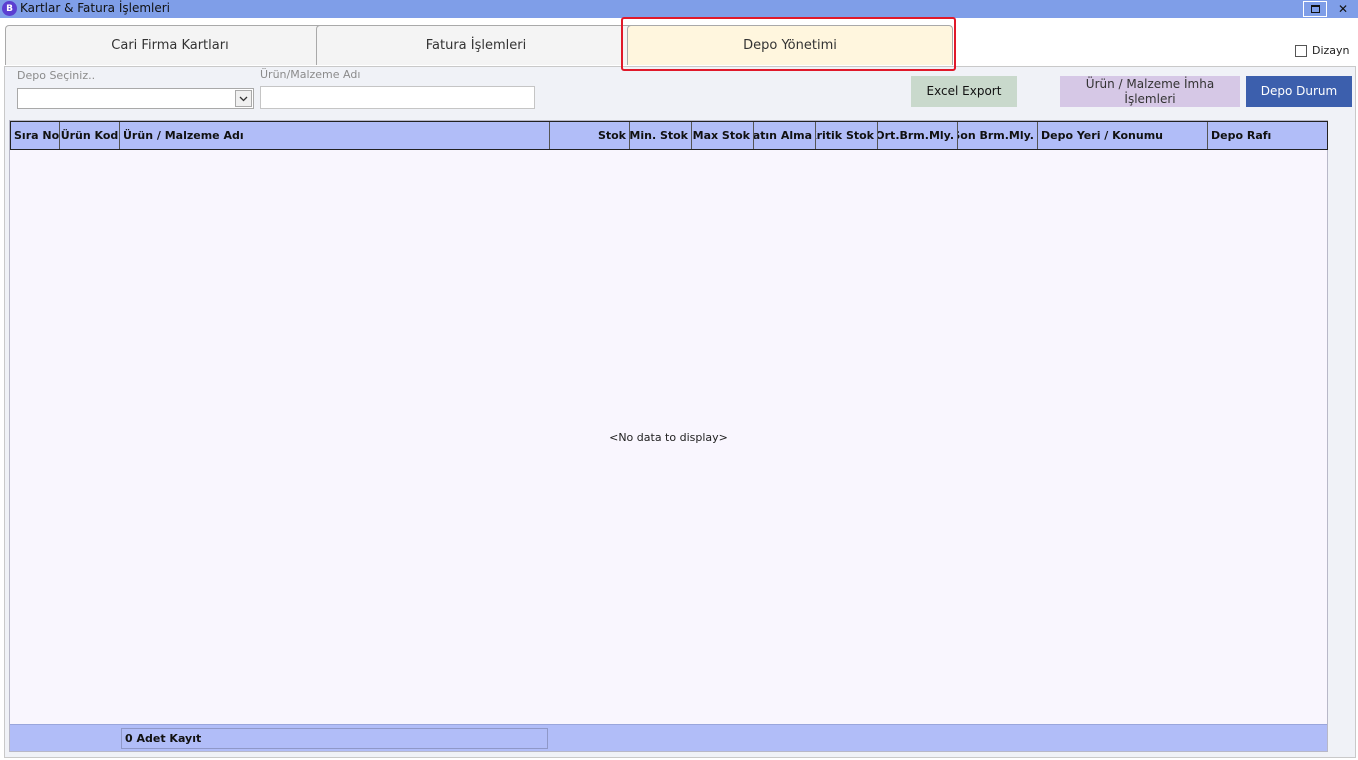 This screenshot has height=760, width=1358. What do you see at coordinates (1123, 135) in the screenshot?
I see `col-header-depo-yeri: Depo Yeri / Konumu` at bounding box center [1123, 135].